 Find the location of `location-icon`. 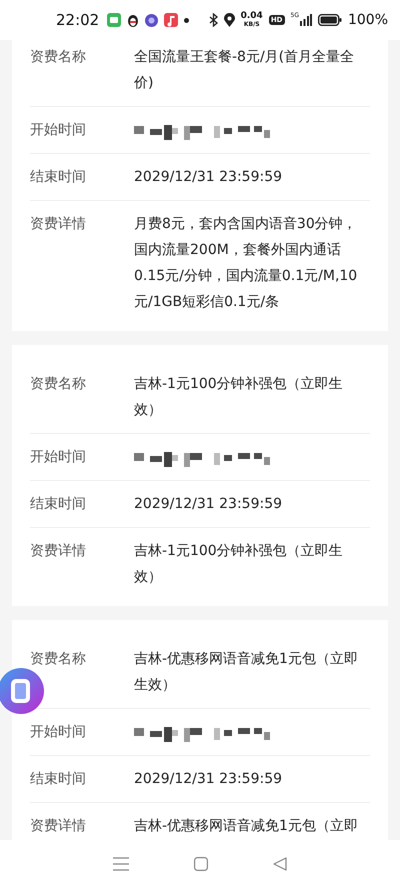

location-icon is located at coordinates (229, 20).